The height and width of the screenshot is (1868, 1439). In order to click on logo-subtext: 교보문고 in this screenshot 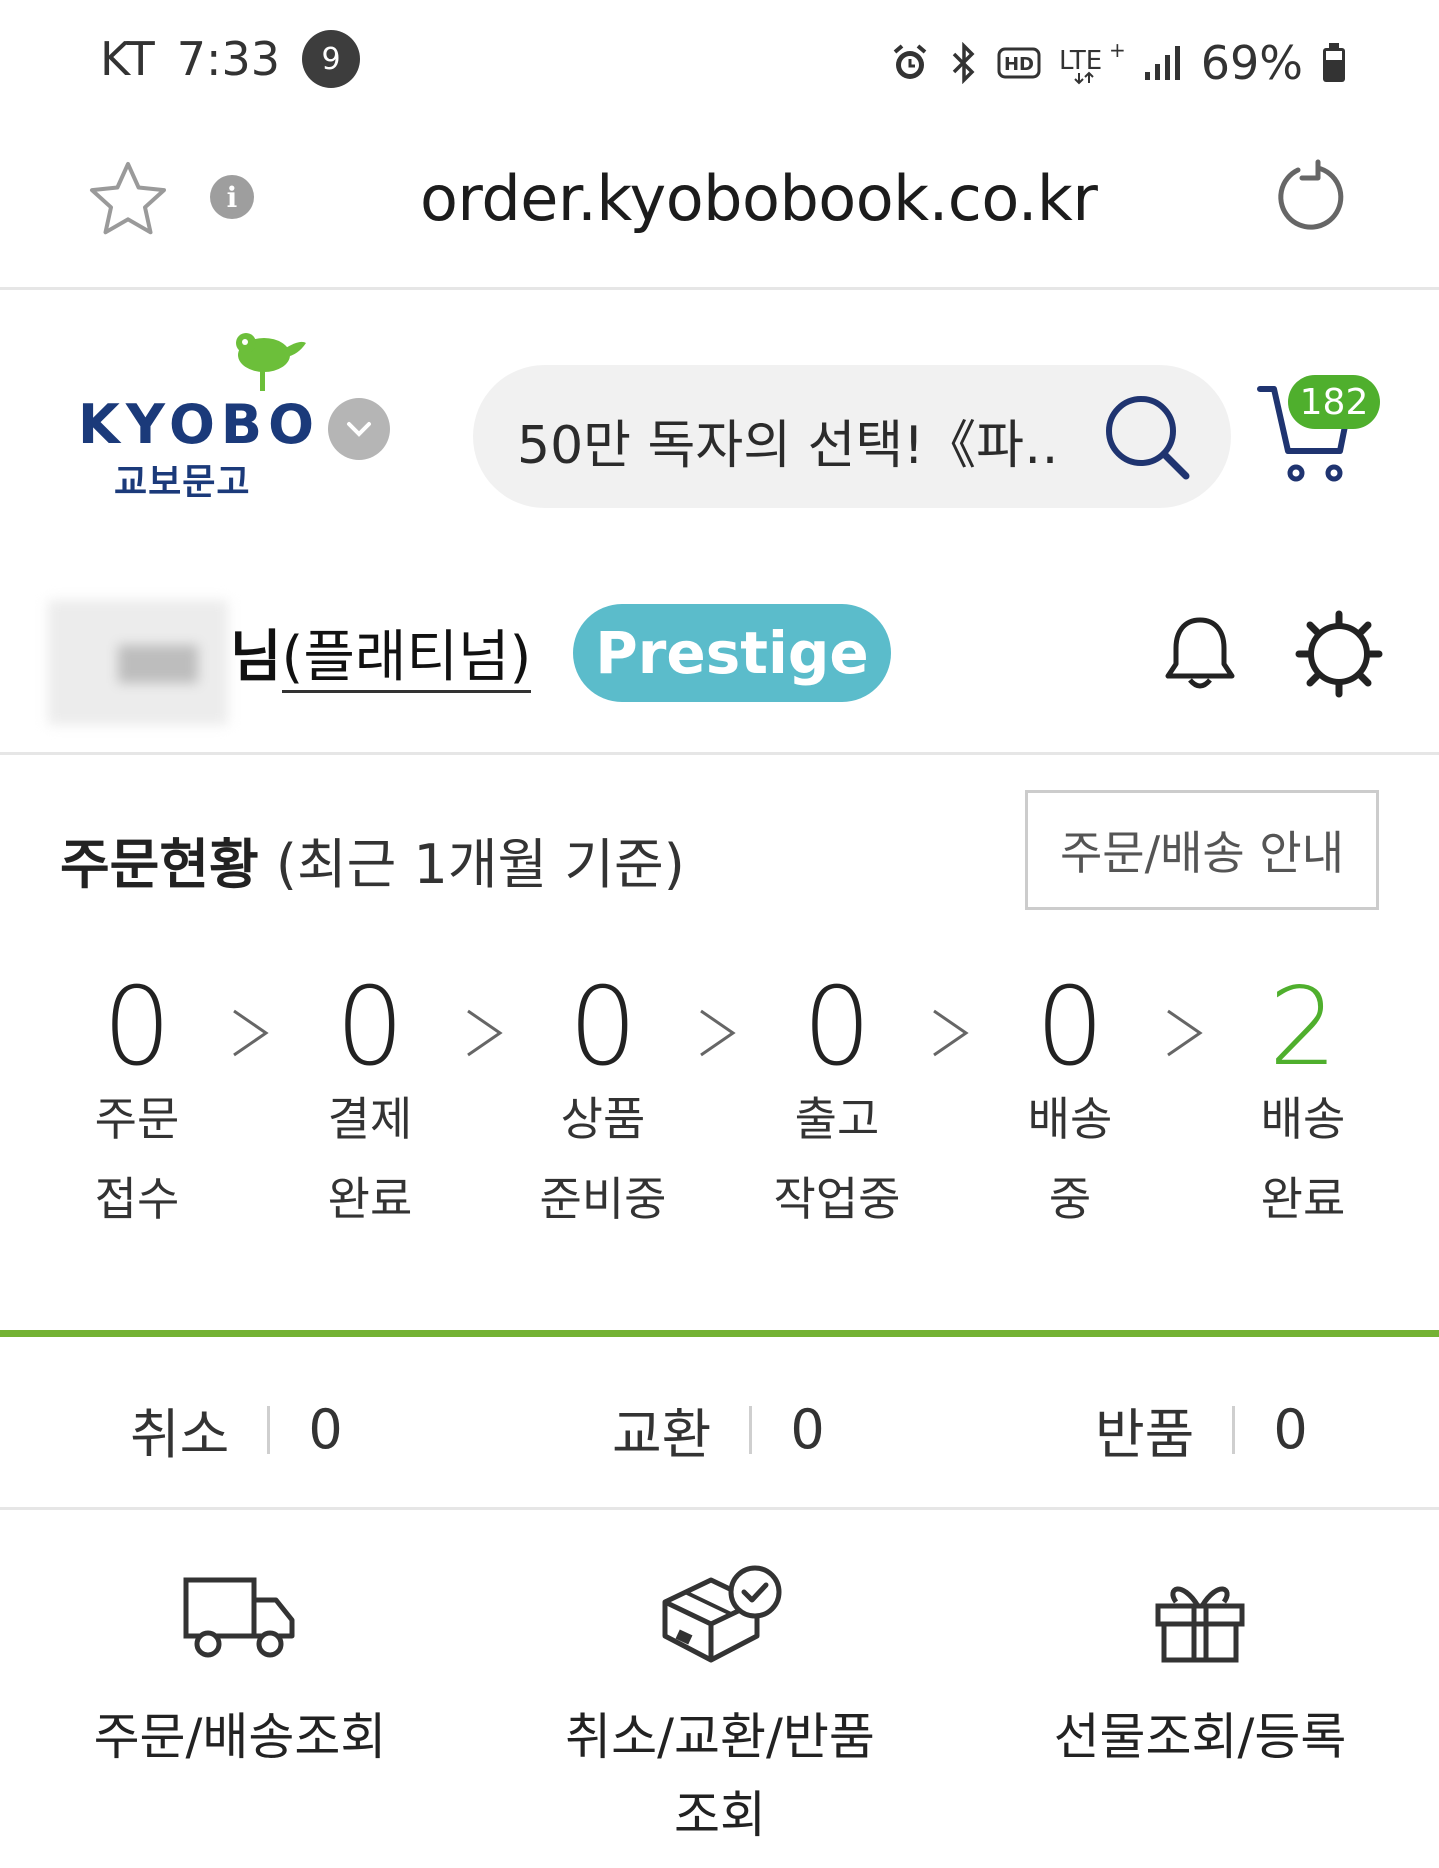, I will do `click(182, 482)`.